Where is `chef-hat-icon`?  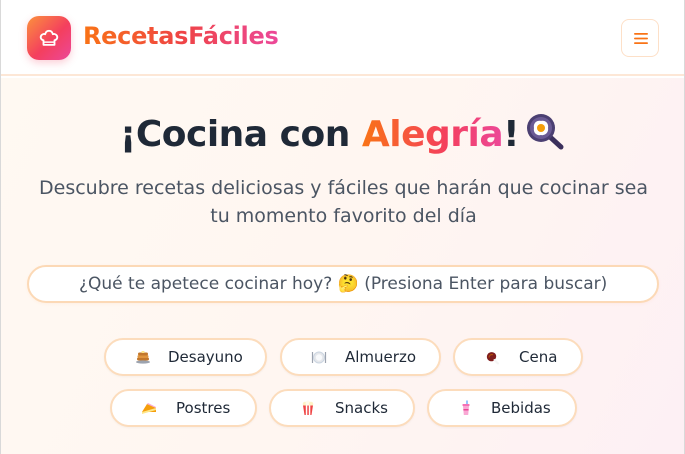
chef-hat-icon is located at coordinates (49, 37).